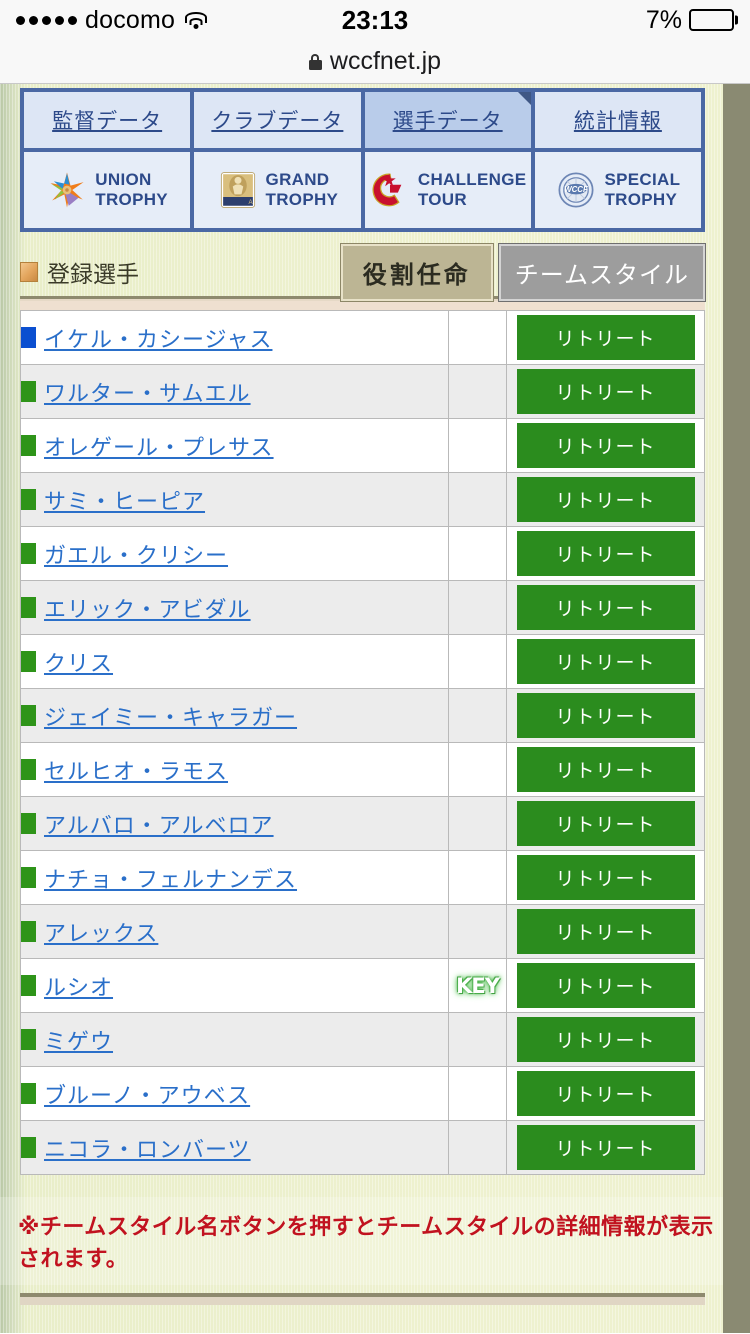  What do you see at coordinates (136, 556) in the screenshot?
I see `player-name-link: ガエル・クリシー` at bounding box center [136, 556].